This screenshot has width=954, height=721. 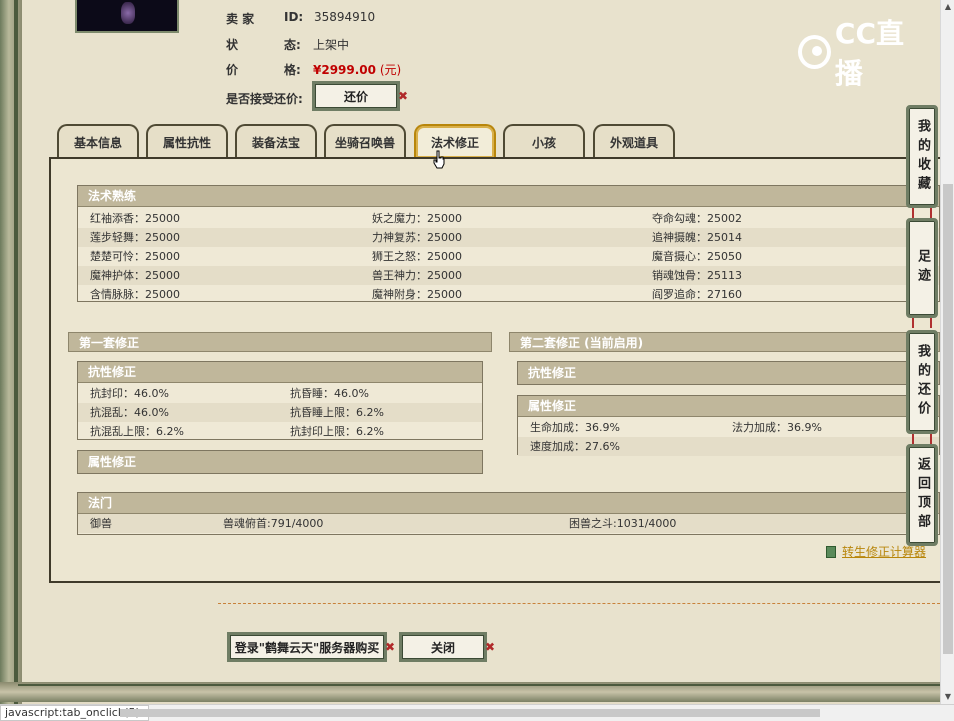 What do you see at coordinates (292, 70) in the screenshot?
I see `price-label-2: 格:` at bounding box center [292, 70].